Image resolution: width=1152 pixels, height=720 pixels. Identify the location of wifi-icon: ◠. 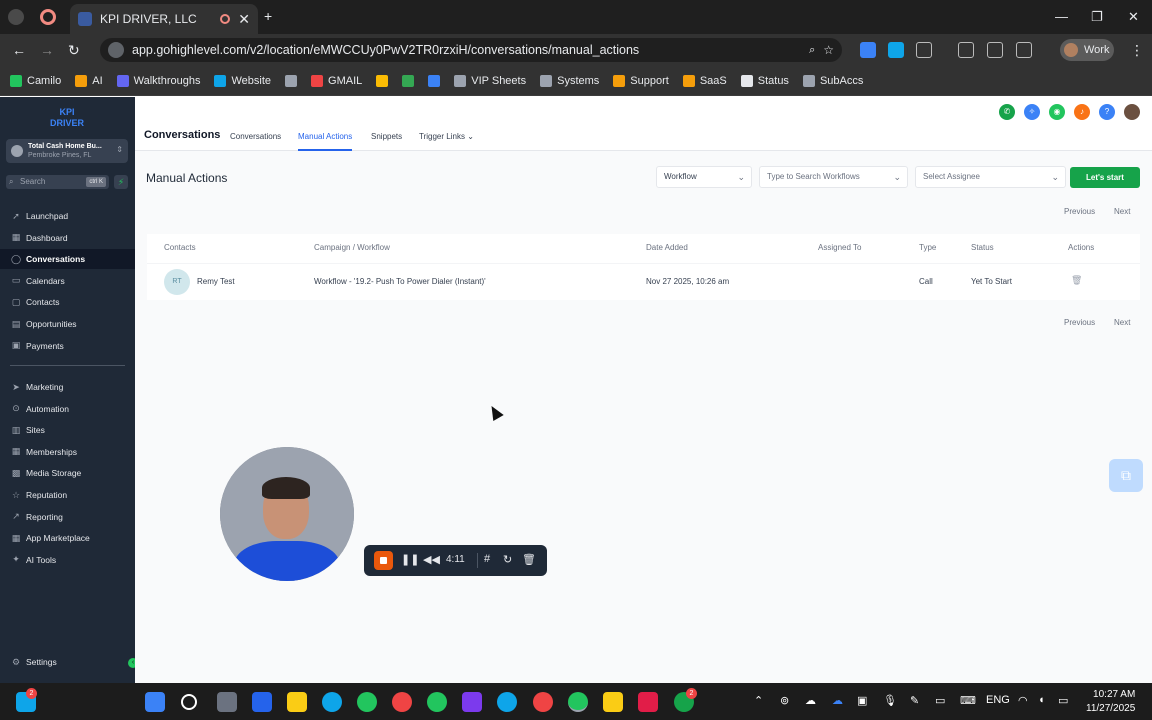
(1023, 700).